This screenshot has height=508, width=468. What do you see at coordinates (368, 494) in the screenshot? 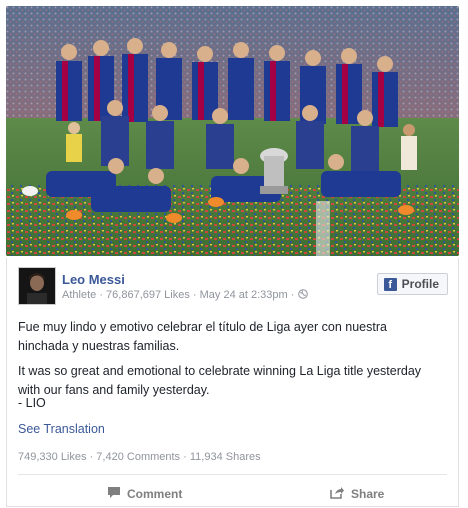
I see `share-button-label: Share` at bounding box center [368, 494].